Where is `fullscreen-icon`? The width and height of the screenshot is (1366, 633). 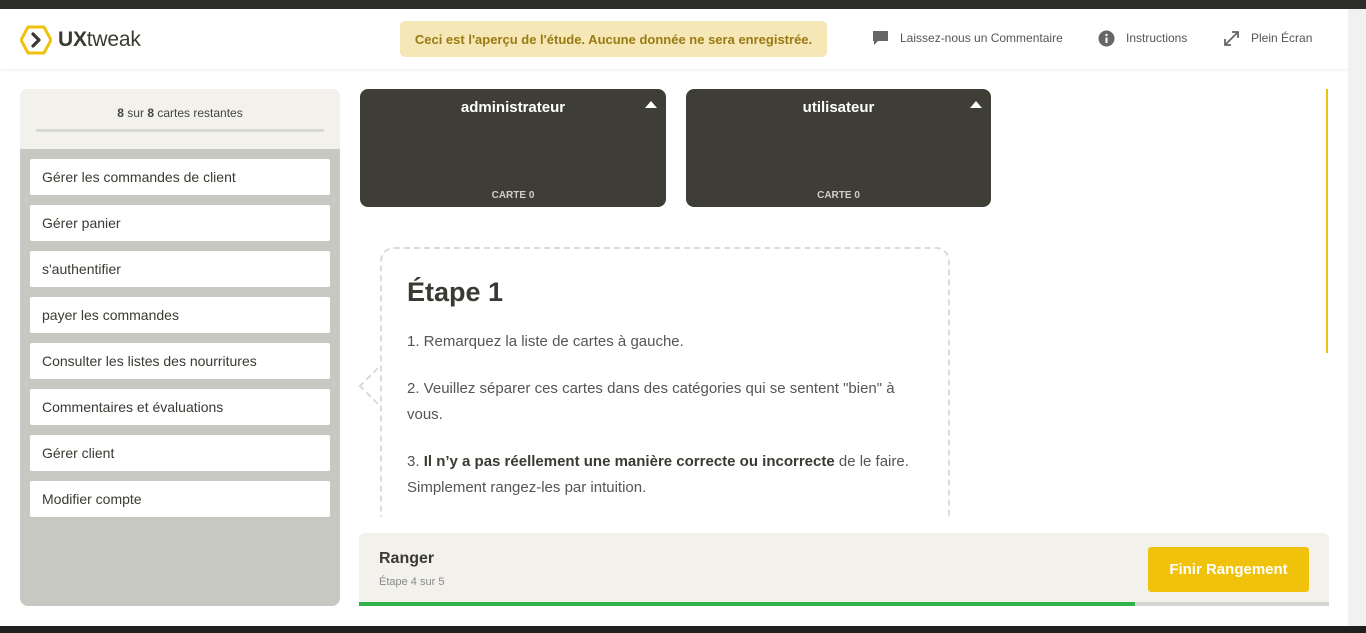
fullscreen-icon is located at coordinates (1231, 38).